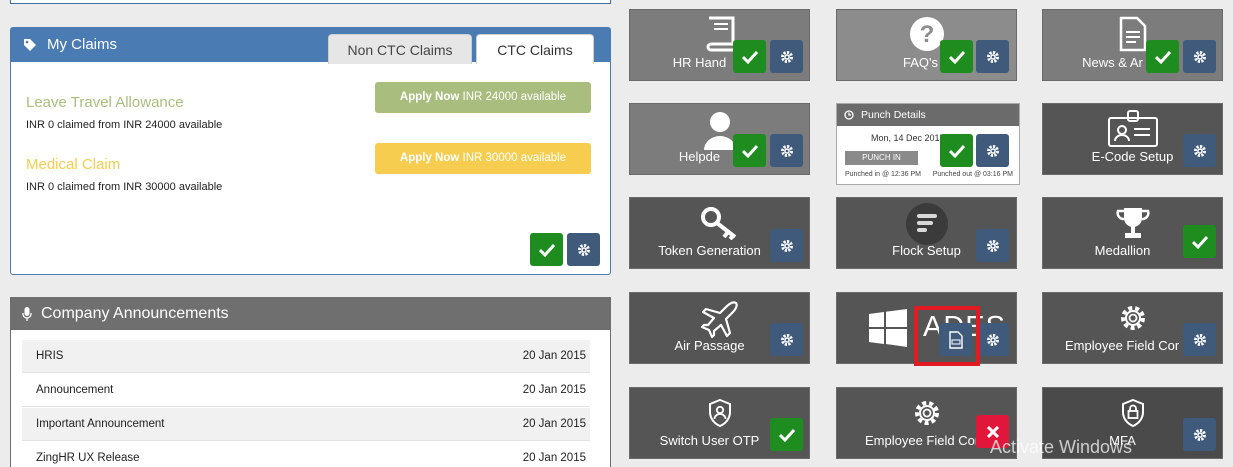 The height and width of the screenshot is (467, 1233). I want to click on announcement-title: Important Announcement, so click(100, 424).